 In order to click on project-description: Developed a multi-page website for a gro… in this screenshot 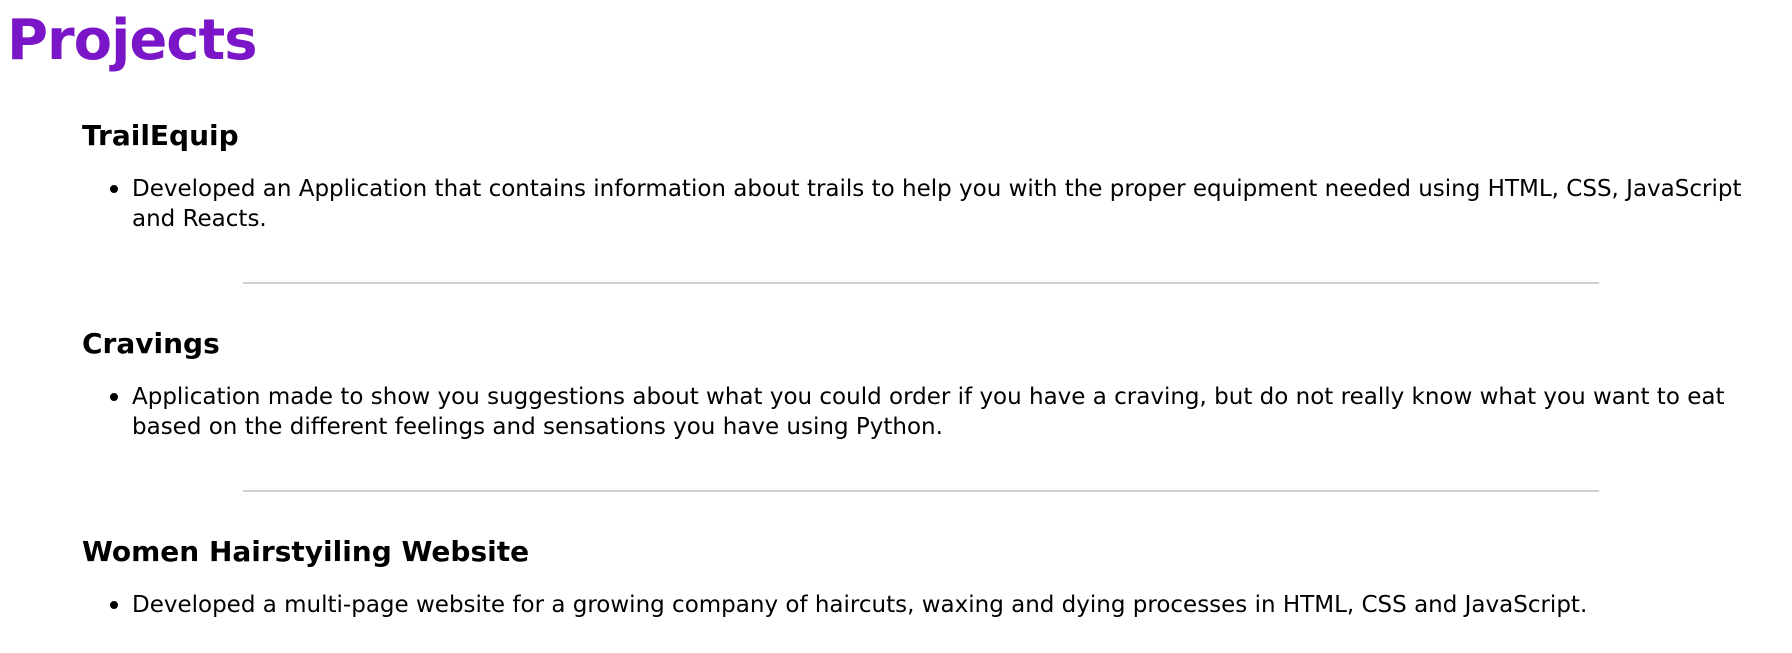, I will do `click(951, 605)`.